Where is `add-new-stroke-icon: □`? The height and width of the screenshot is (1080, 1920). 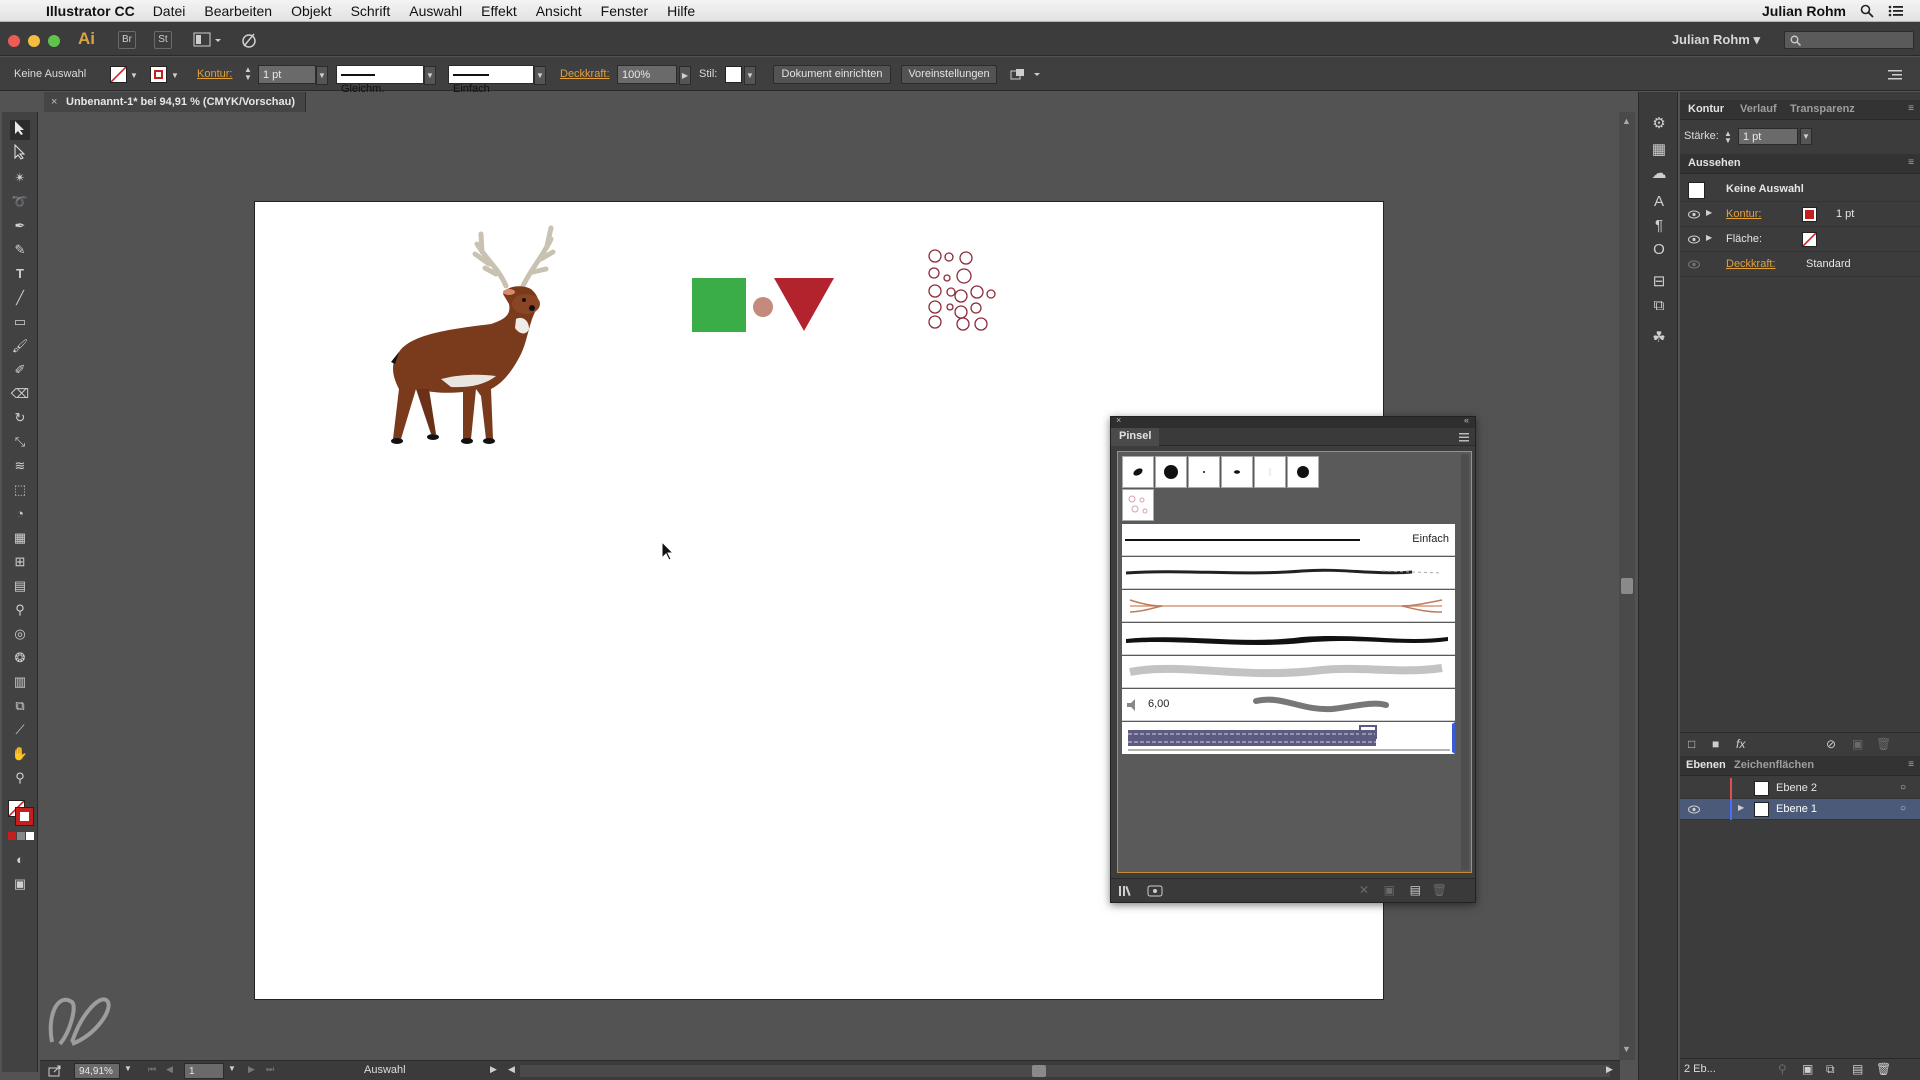 add-new-stroke-icon: □ is located at coordinates (1691, 744).